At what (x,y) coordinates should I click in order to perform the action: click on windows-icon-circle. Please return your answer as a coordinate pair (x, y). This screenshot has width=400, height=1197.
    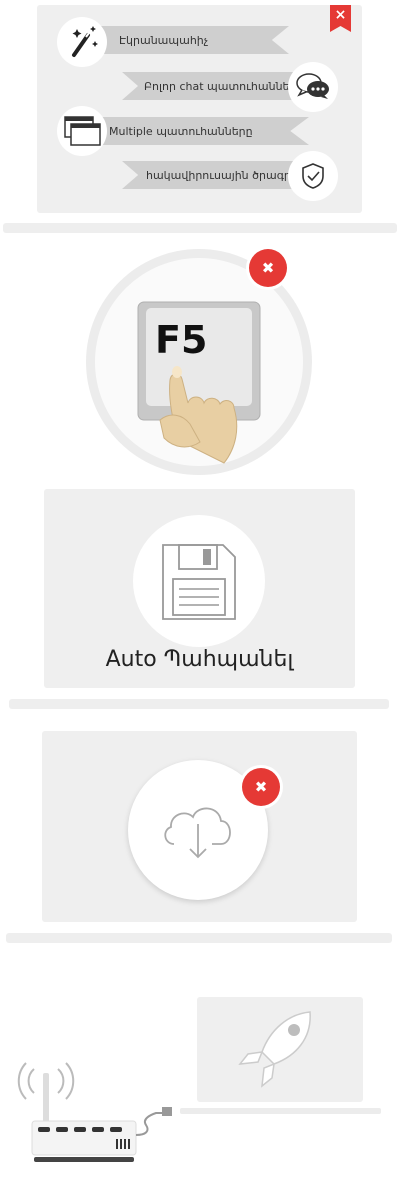
    Looking at the image, I should click on (82, 131).